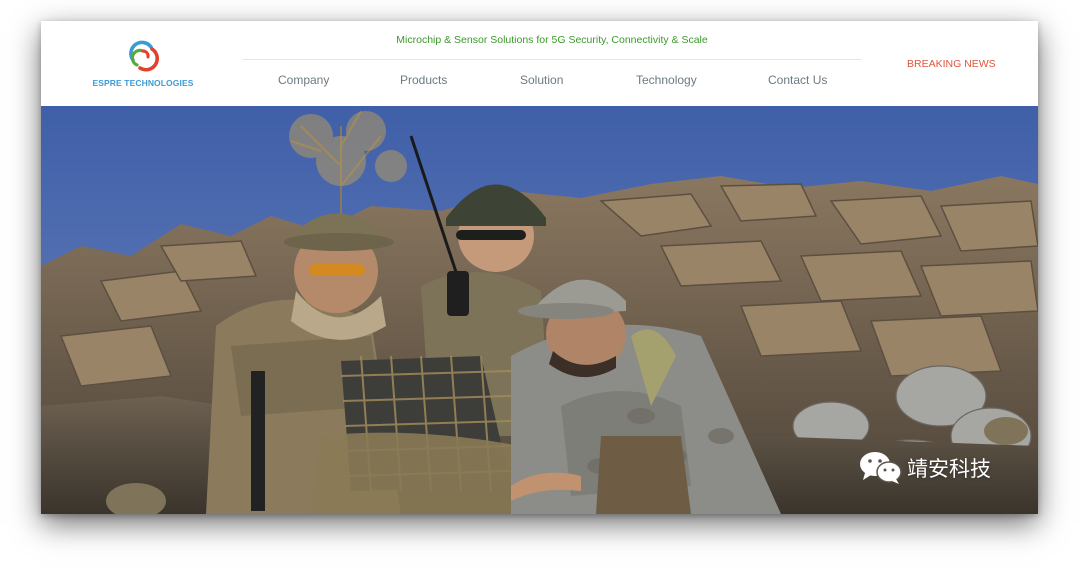  Describe the element at coordinates (881, 468) in the screenshot. I see `wechat-icon` at that location.